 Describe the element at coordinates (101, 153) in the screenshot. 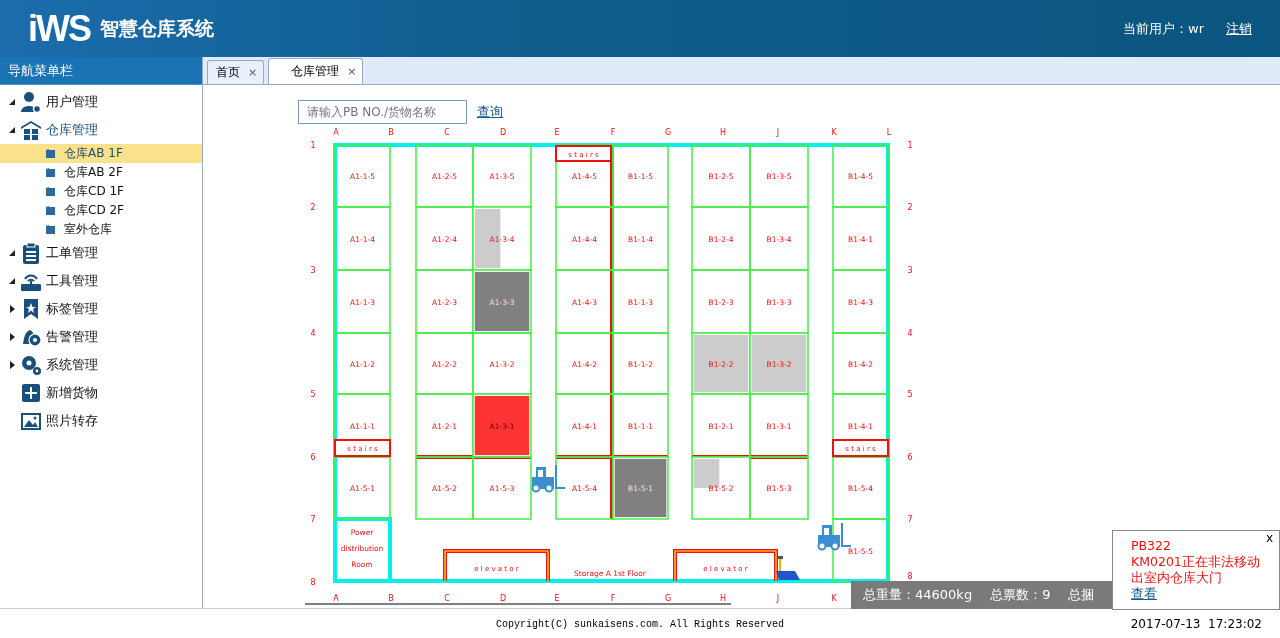

I see `submenu-item: 仓库AB 1F` at that location.